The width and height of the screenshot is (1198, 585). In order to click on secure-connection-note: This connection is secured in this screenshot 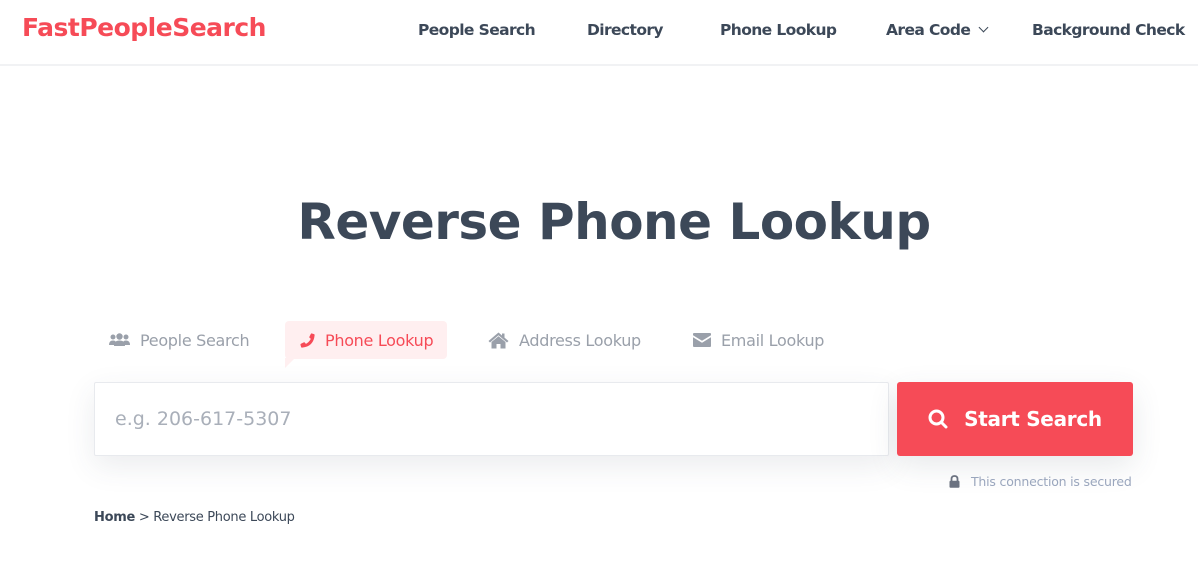, I will do `click(1040, 481)`.